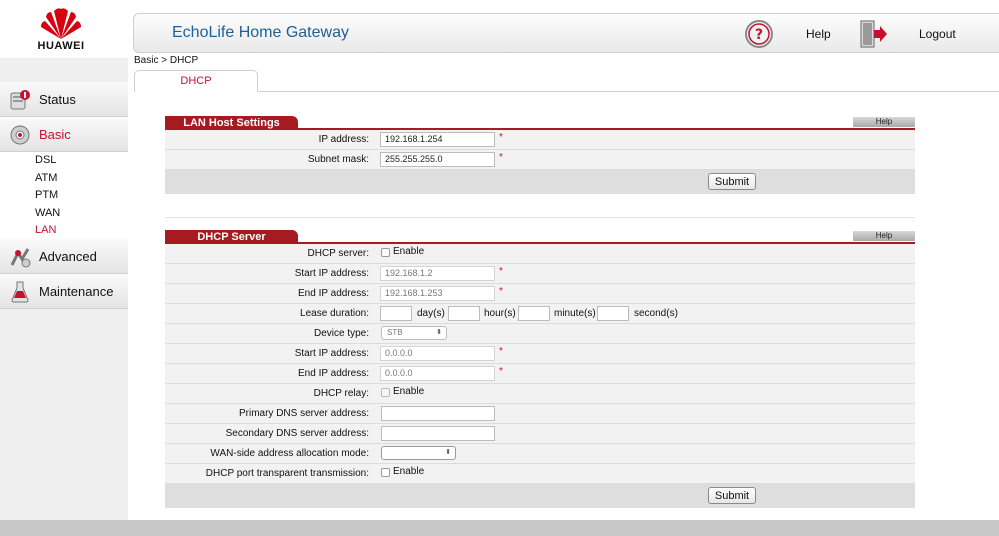  What do you see at coordinates (540, 140) in the screenshot?
I see `form-row-ip: IP address: 192.168.1.254 *` at bounding box center [540, 140].